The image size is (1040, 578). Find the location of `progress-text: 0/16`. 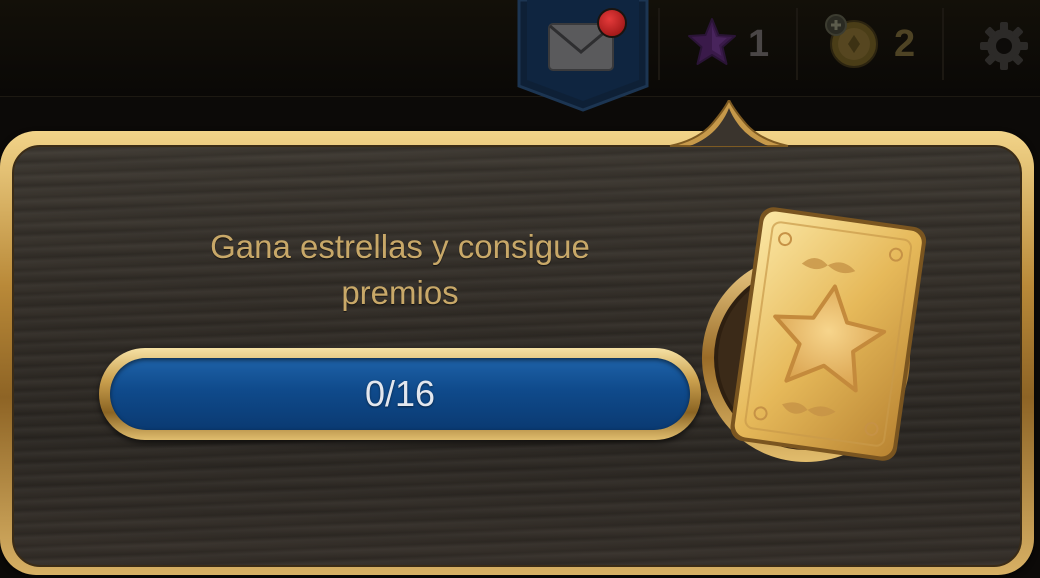

progress-text: 0/16 is located at coordinates (400, 393).